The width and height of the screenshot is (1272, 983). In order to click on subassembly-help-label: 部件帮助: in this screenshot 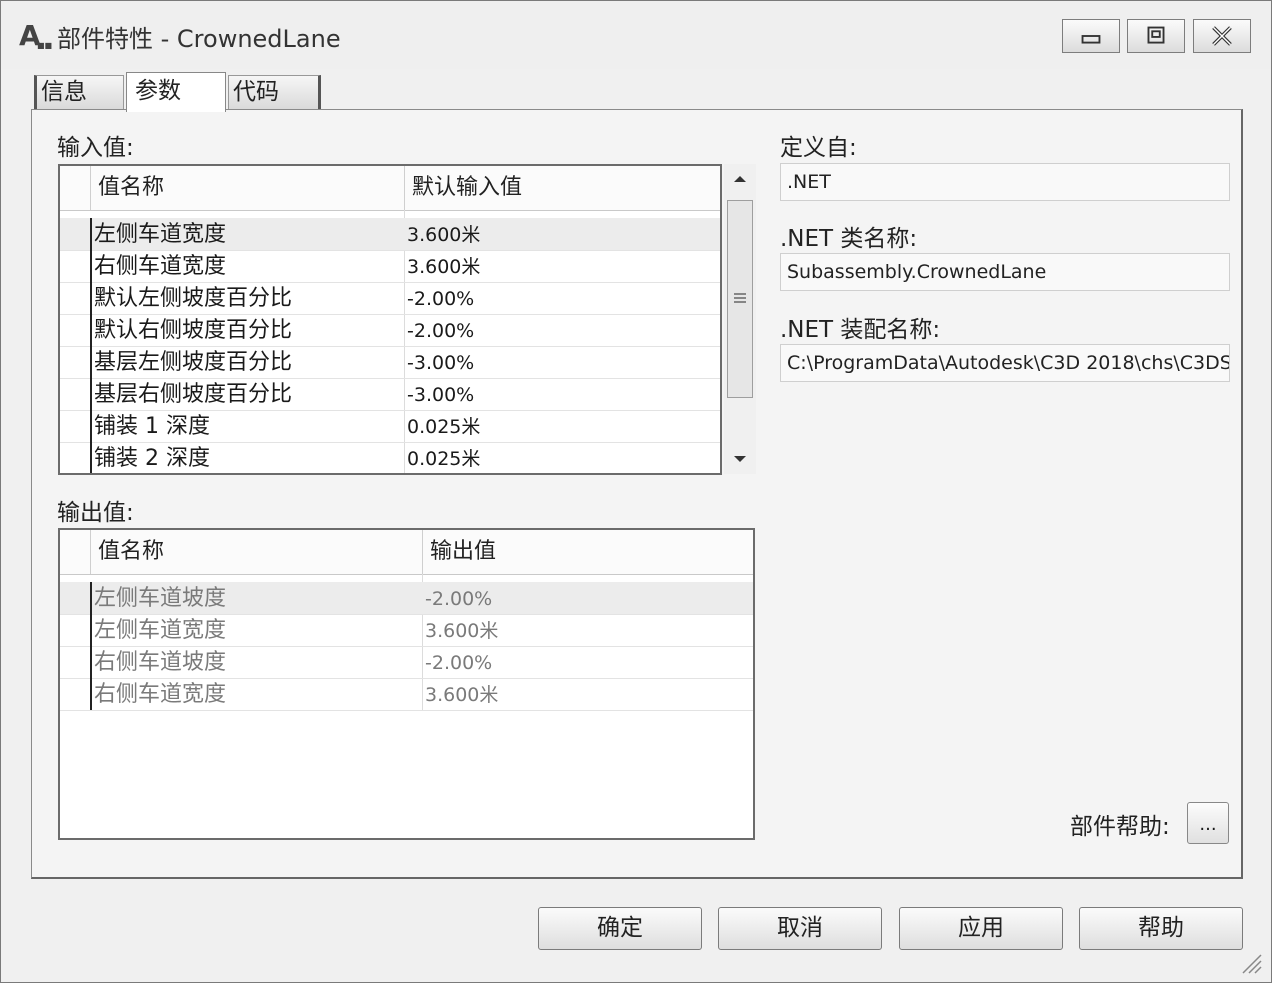, I will do `click(1120, 827)`.